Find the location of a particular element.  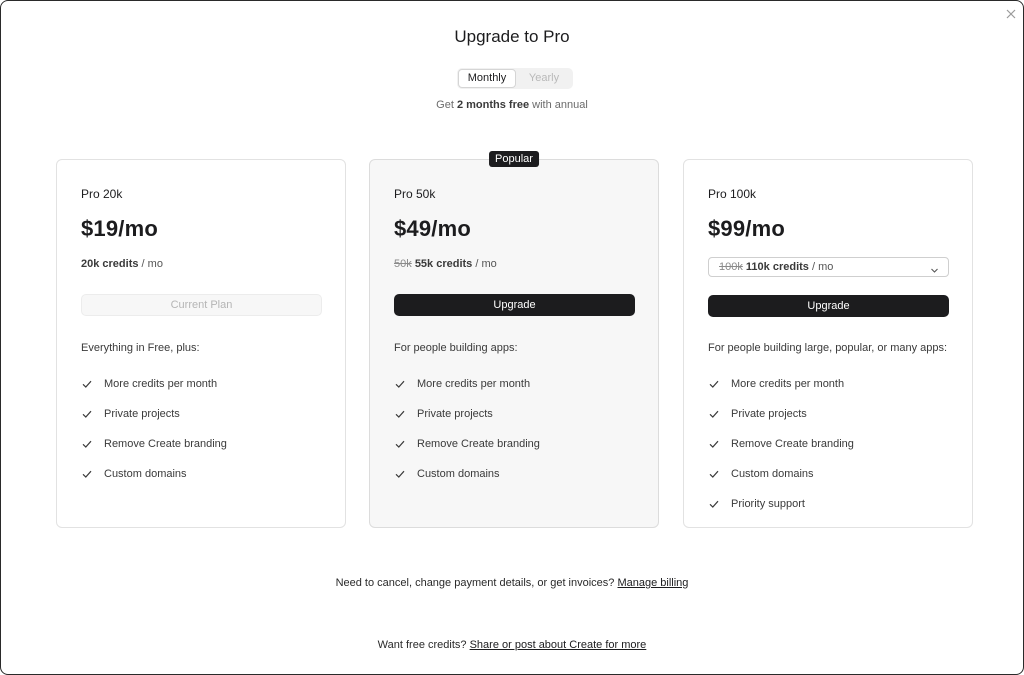

share-create-link: Share or post about Create for more is located at coordinates (558, 645).